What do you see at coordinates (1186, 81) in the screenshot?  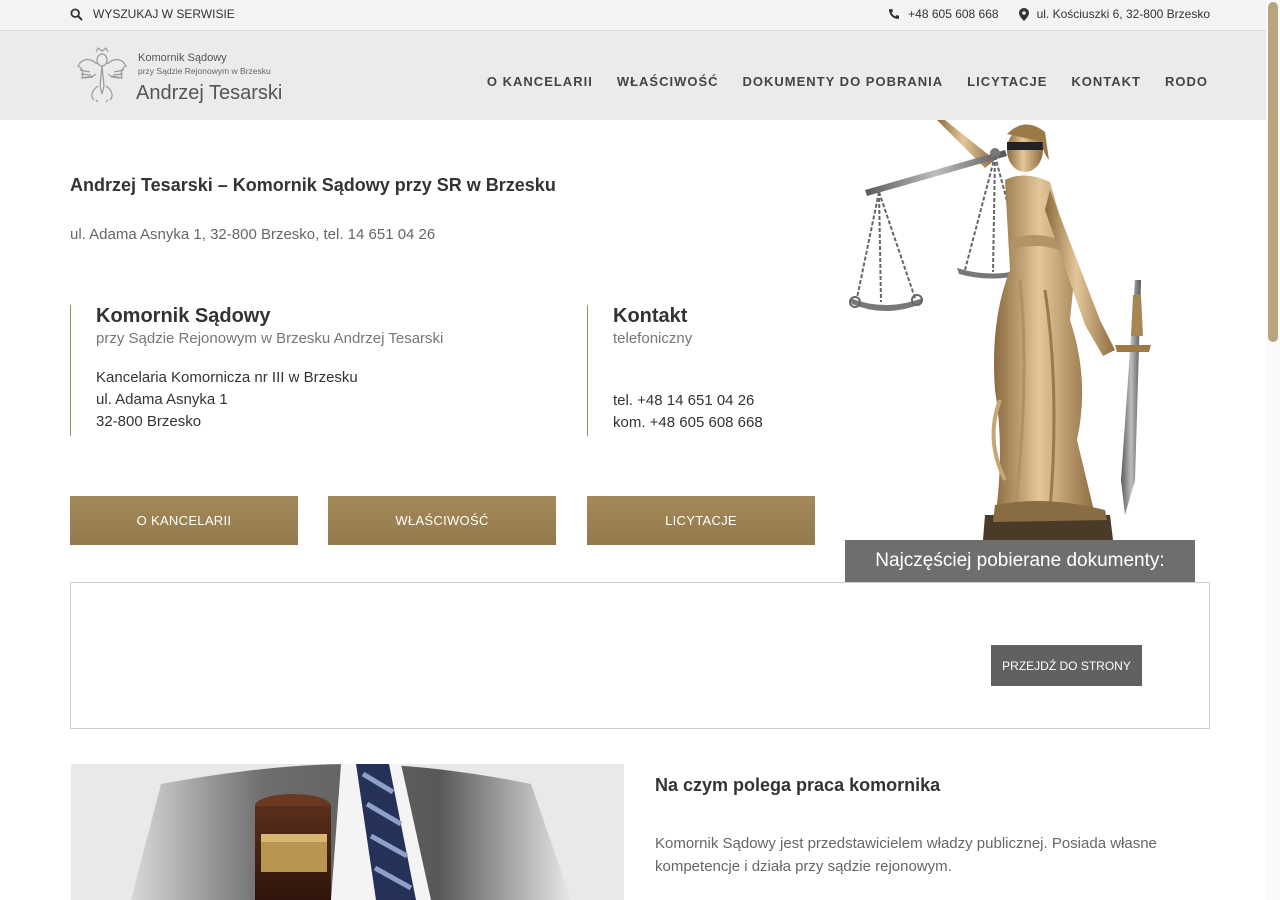 I see `nav-item-rodo: RODO` at bounding box center [1186, 81].